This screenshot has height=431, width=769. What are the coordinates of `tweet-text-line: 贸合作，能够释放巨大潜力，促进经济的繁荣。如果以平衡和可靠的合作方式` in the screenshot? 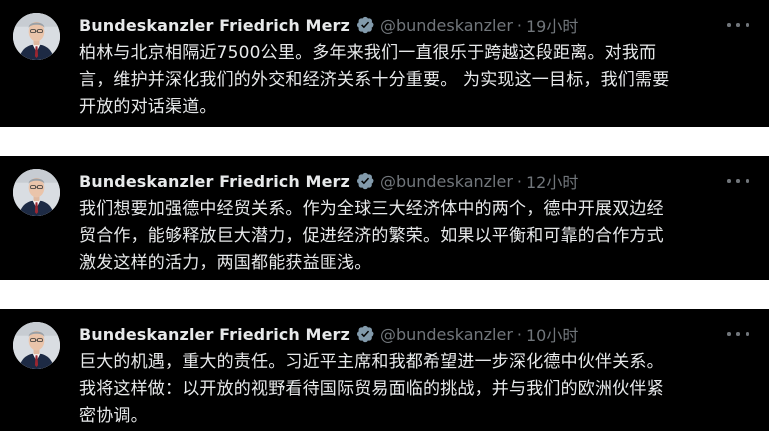 It's located at (371, 236).